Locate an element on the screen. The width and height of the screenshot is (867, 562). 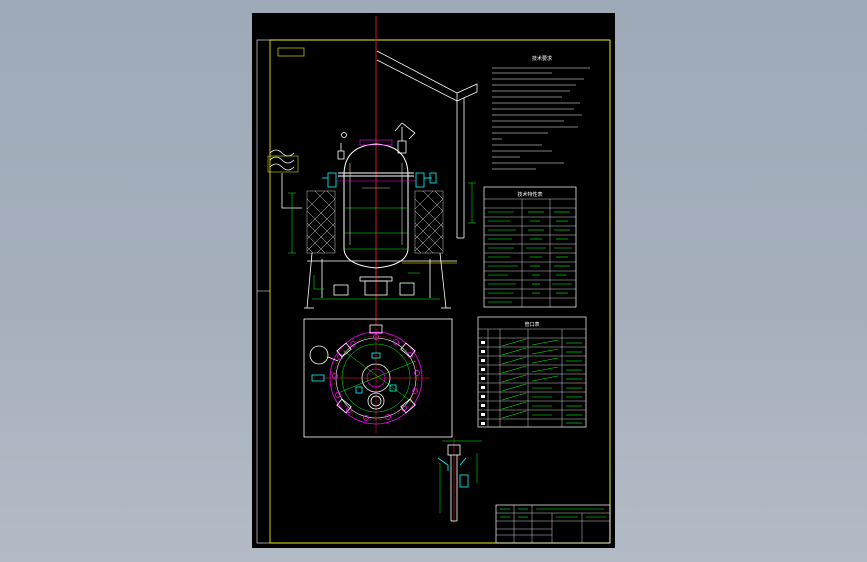
elevation-dimensions is located at coordinates (382, 241).